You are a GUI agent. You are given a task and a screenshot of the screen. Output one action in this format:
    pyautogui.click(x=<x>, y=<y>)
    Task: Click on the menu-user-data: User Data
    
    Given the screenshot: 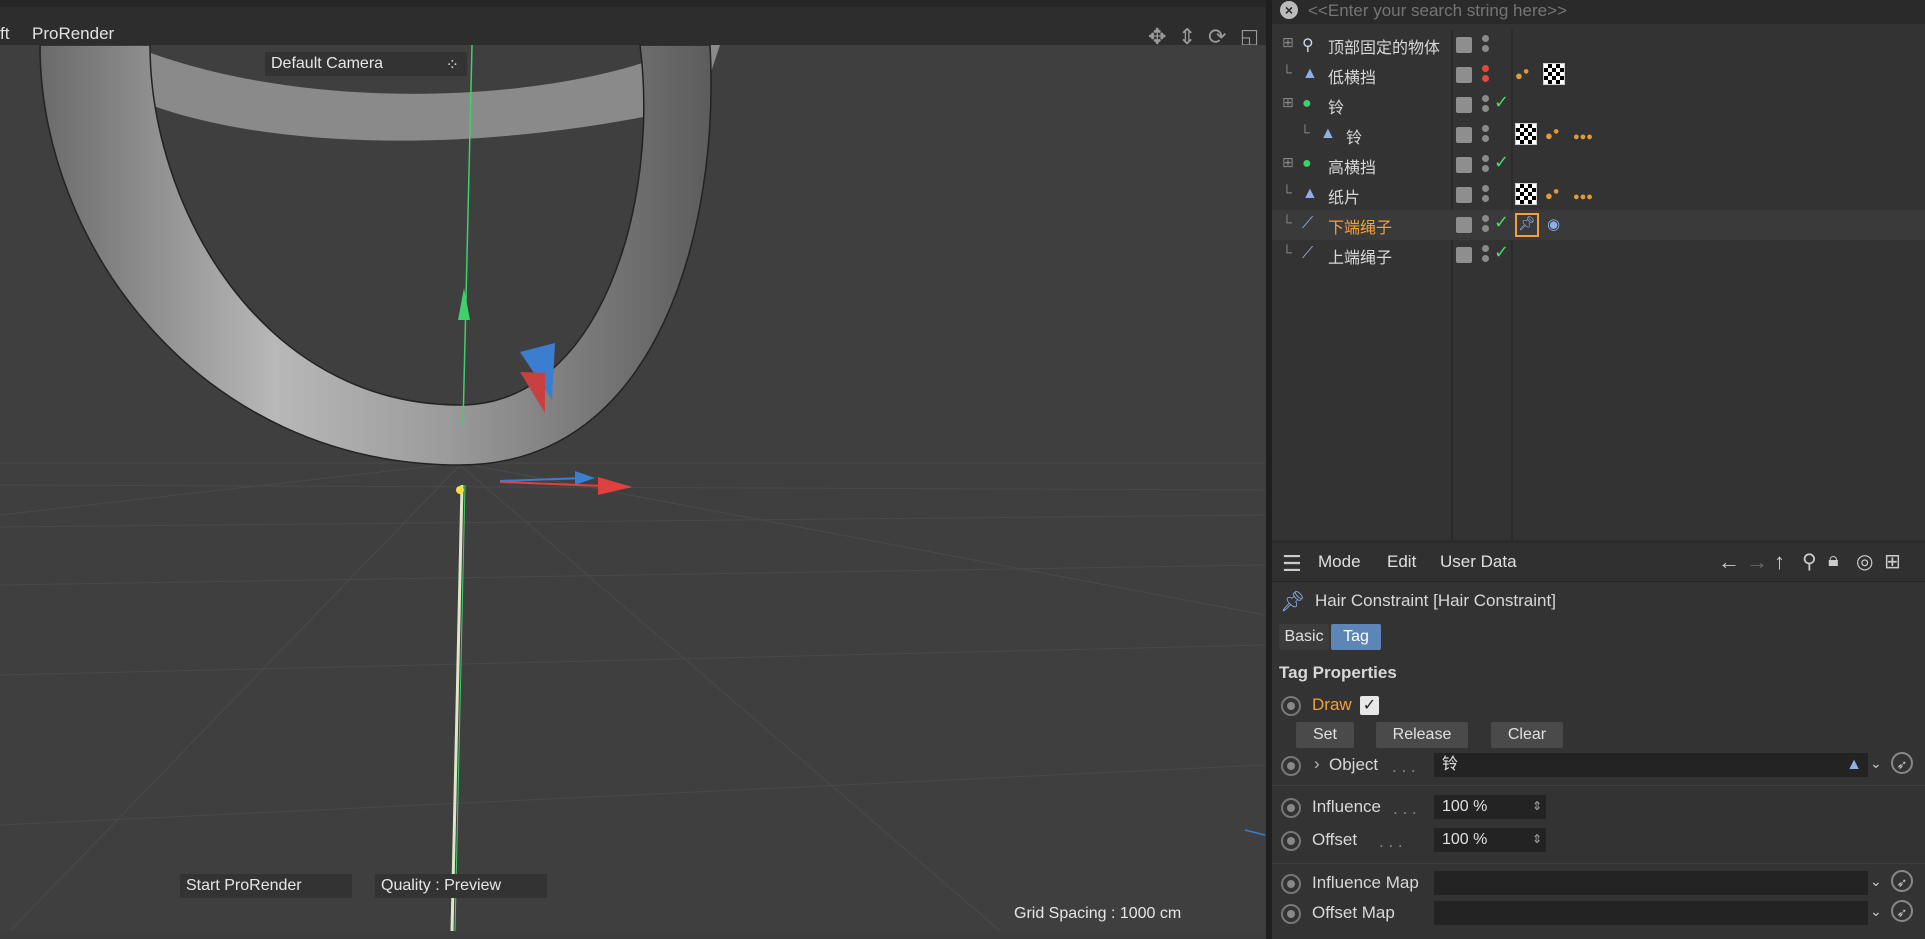 What is the action you would take?
    pyautogui.click(x=1478, y=562)
    